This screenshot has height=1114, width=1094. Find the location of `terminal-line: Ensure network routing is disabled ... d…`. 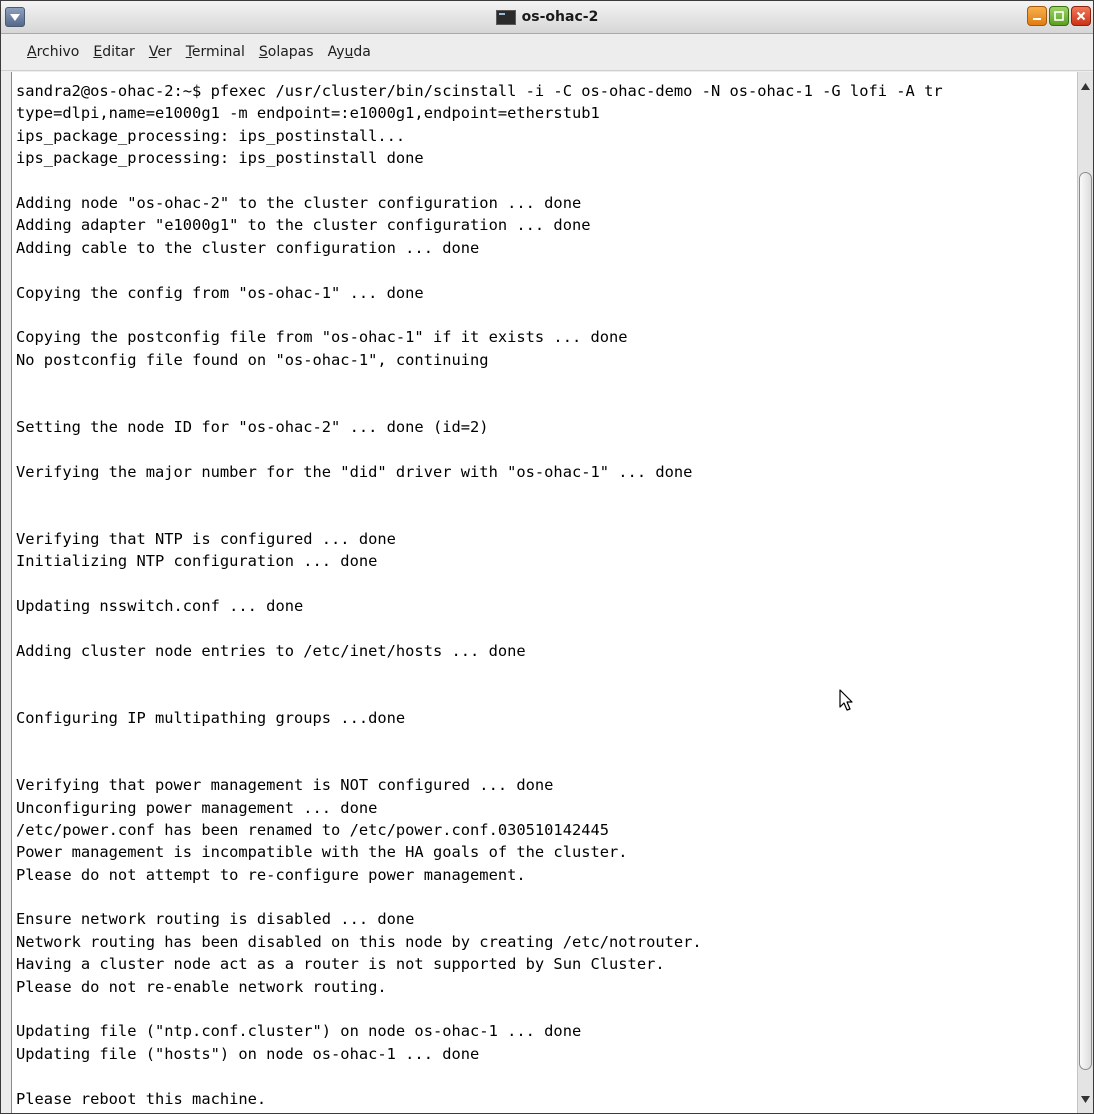

terminal-line: Ensure network routing is disabled ... d… is located at coordinates (215, 919).